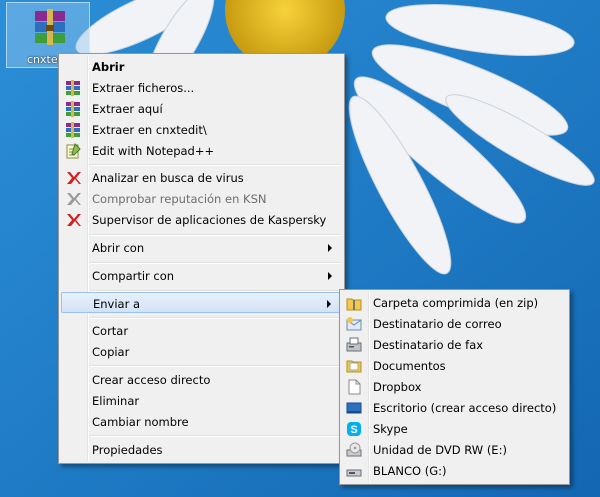 Image resolution: width=600 pixels, height=497 pixels. I want to click on zip-folder-icon, so click(354, 304).